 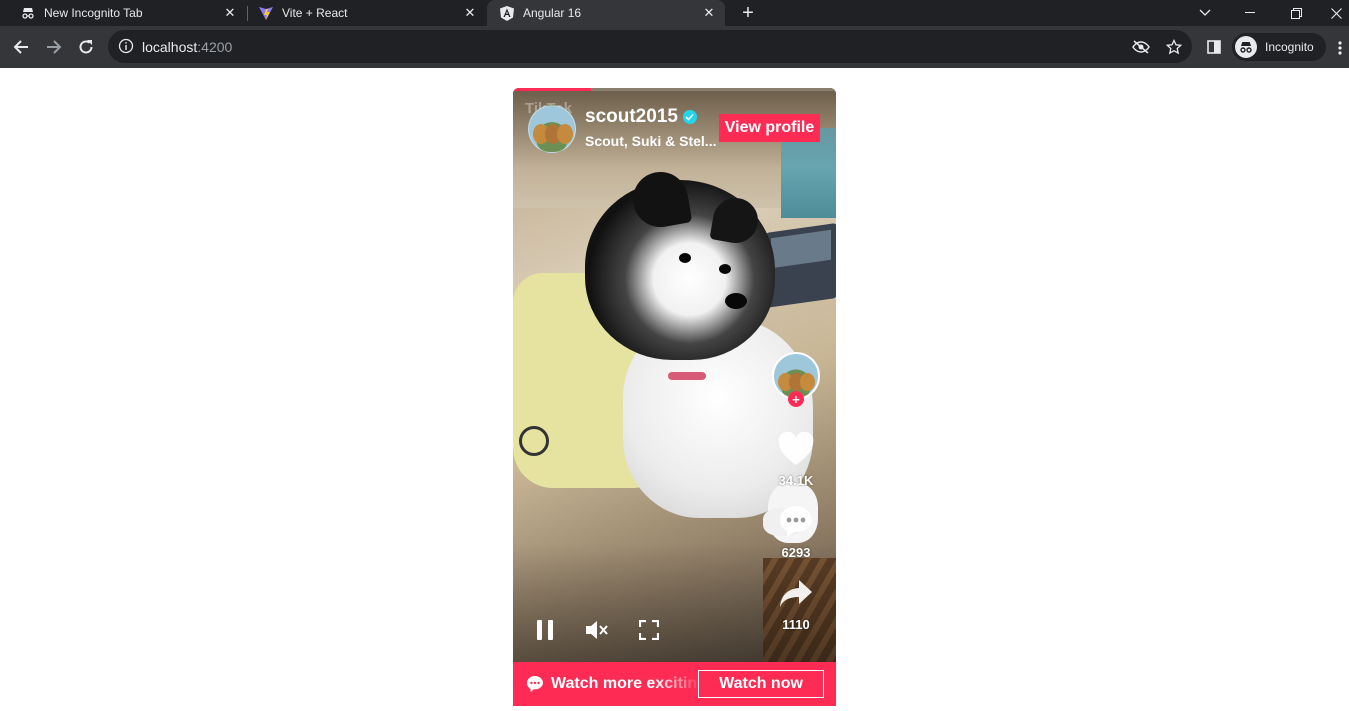 I want to click on watch-now-button: Watch now, so click(x=761, y=684).